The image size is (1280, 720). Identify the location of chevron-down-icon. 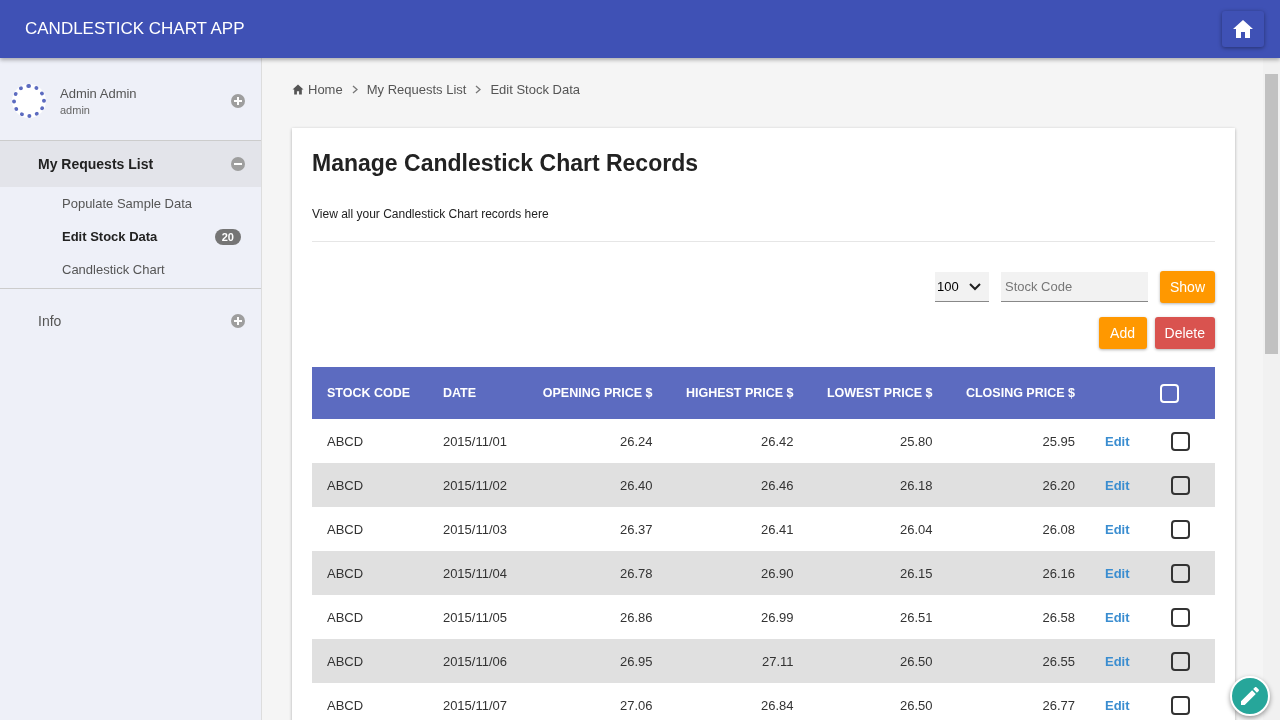
(974, 286).